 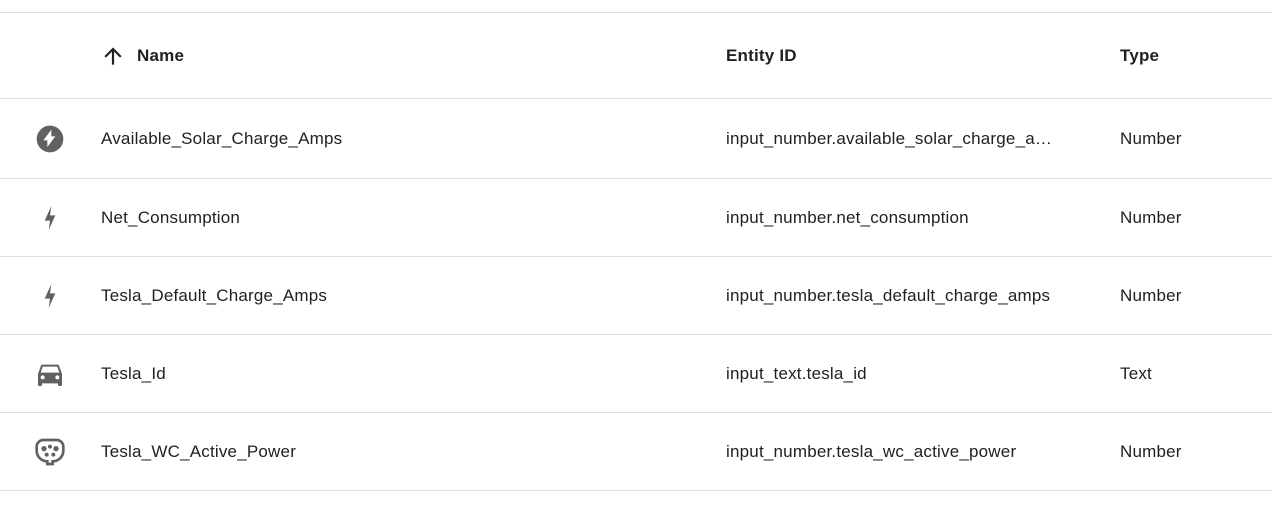 I want to click on column-header-type: Type, so click(x=1190, y=55).